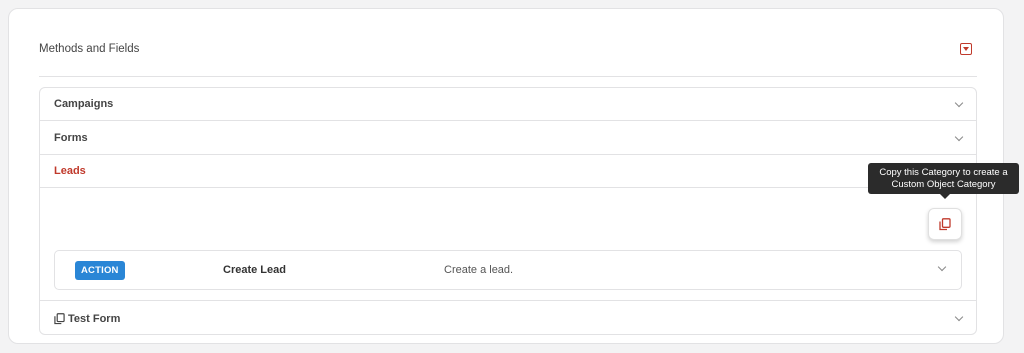 The width and height of the screenshot is (1024, 353). Describe the element at coordinates (943, 172) in the screenshot. I see `tooltip-line: Copy this Category to create a` at that location.